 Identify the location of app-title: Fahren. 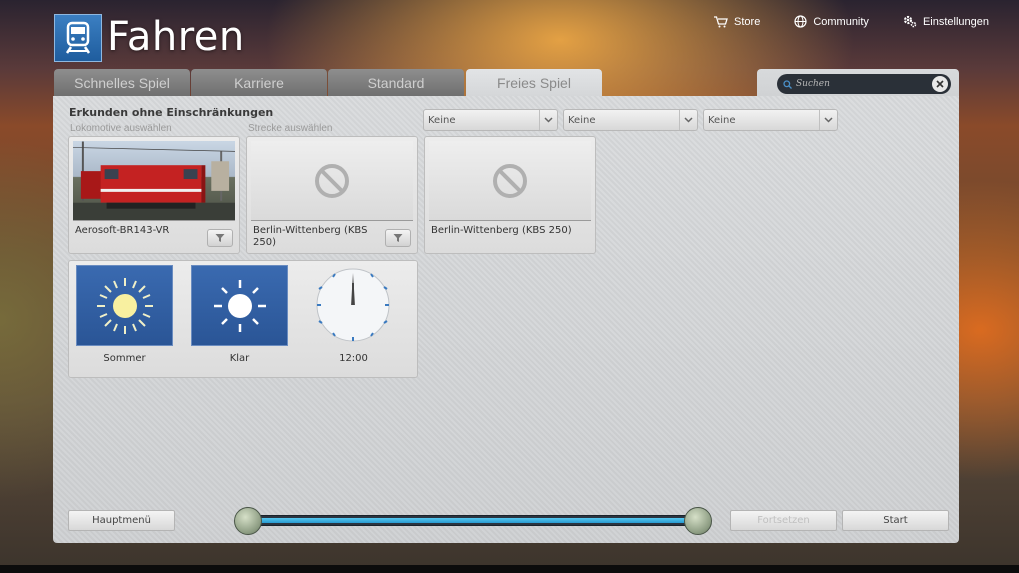
(176, 37).